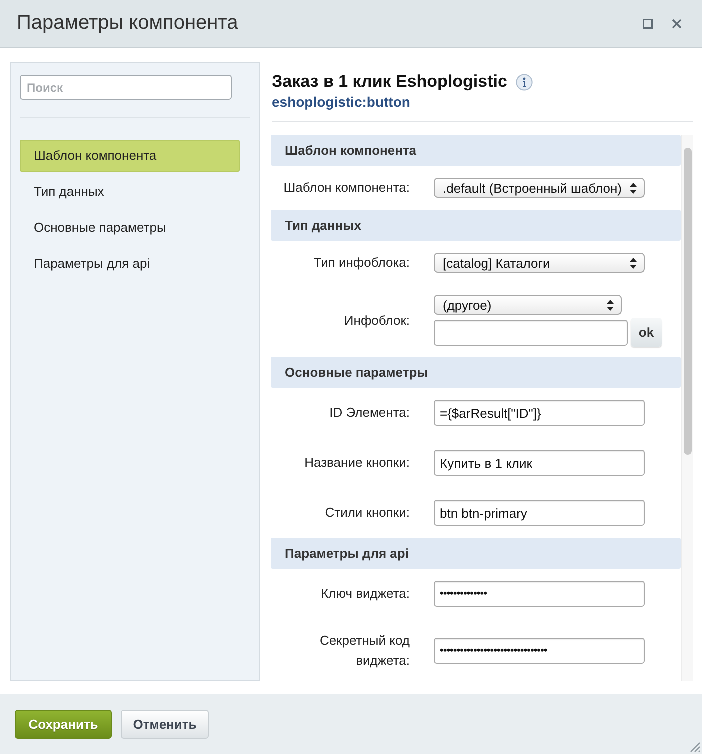 This screenshot has width=702, height=754. I want to click on info-icon, so click(525, 82).